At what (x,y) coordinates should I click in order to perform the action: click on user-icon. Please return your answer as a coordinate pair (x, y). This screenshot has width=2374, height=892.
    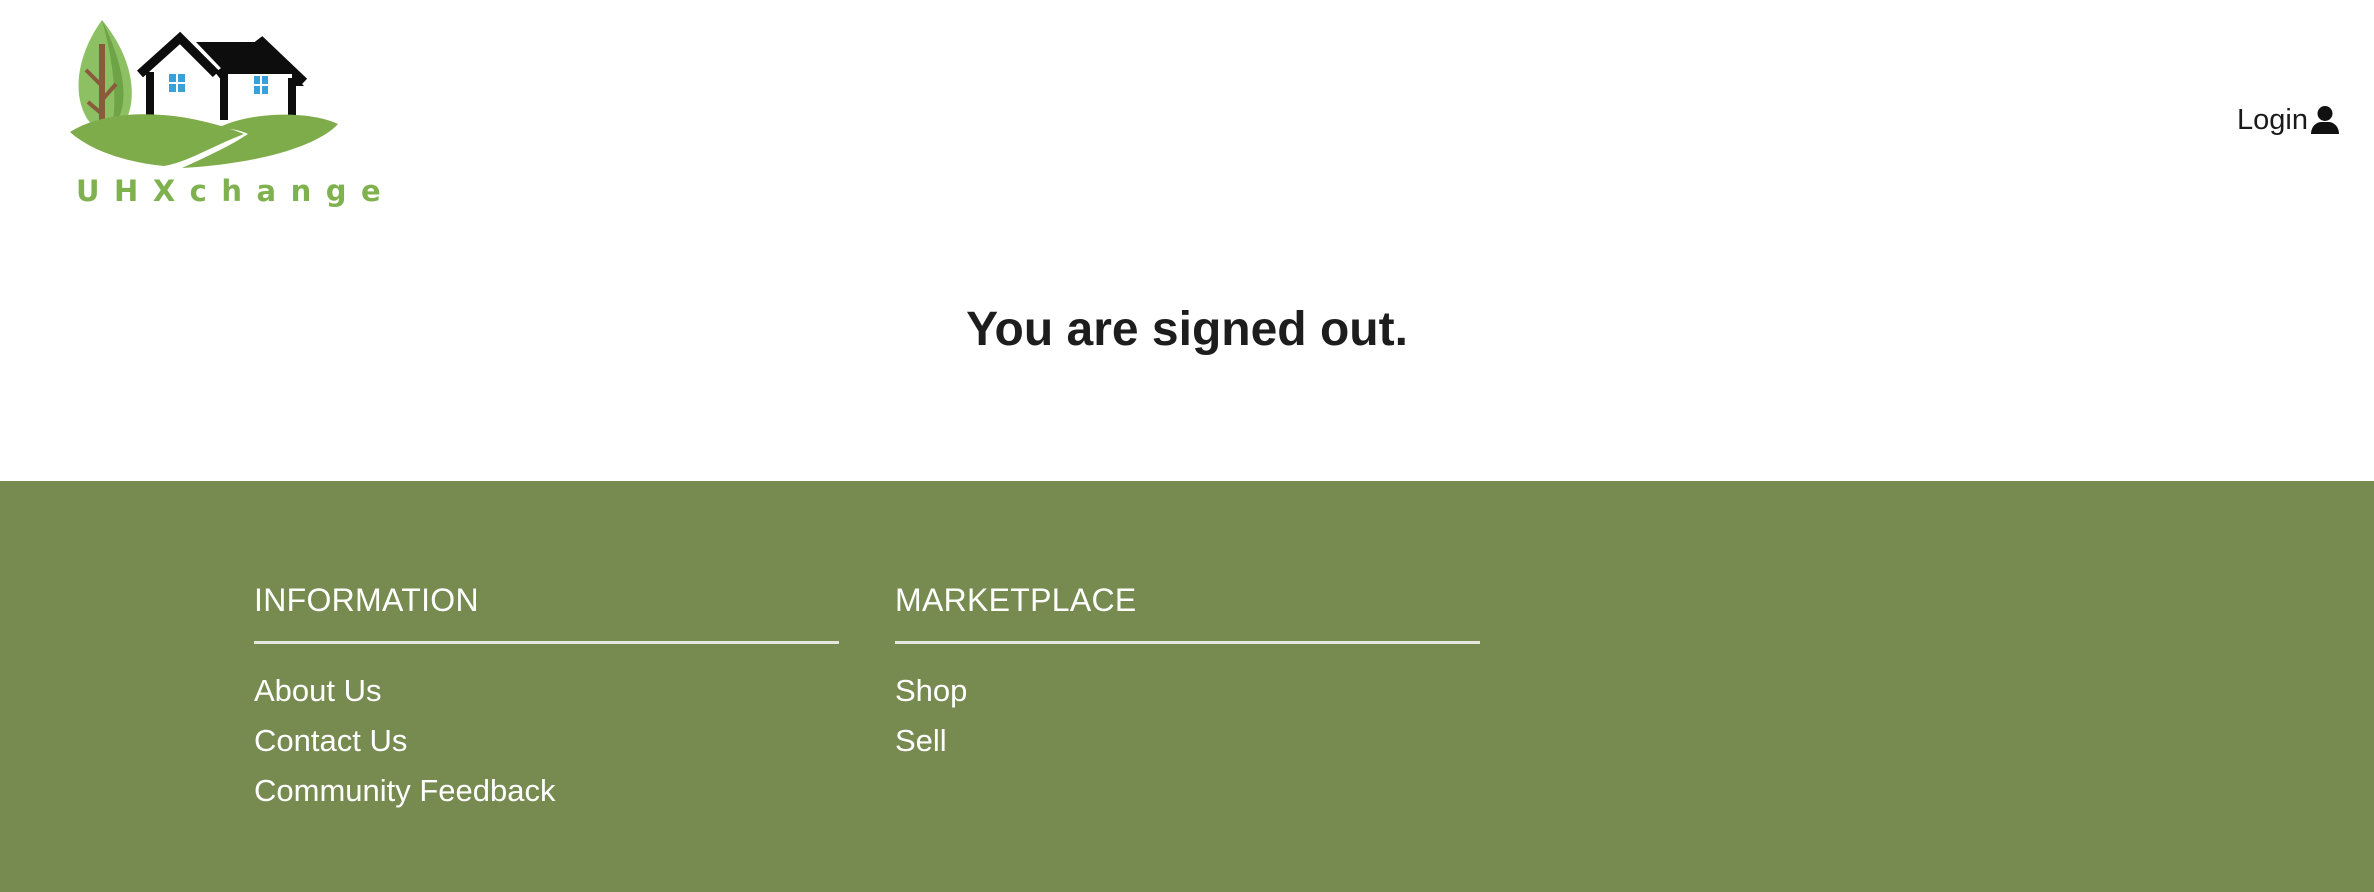
    Looking at the image, I should click on (2325, 120).